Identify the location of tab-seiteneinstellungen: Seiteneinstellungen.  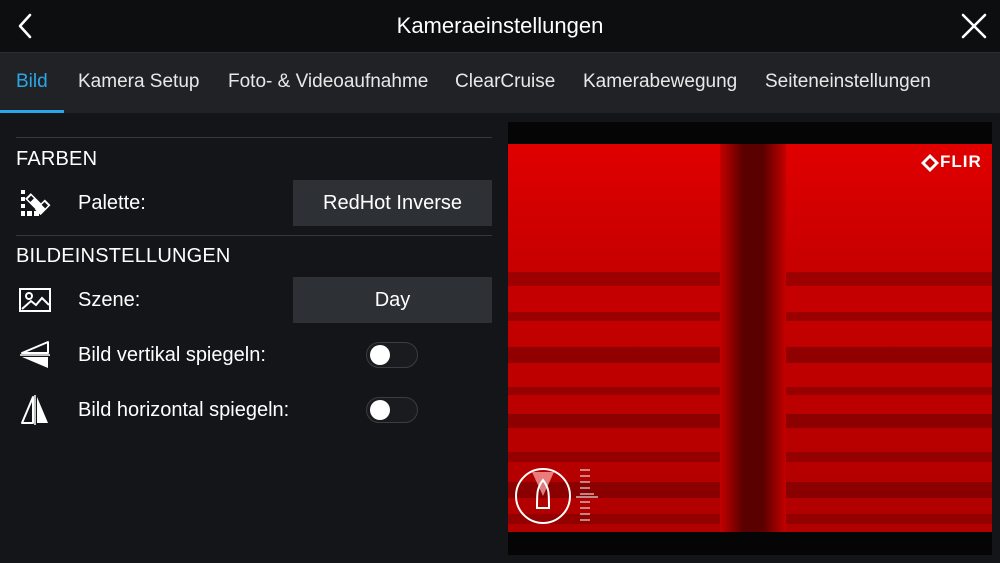
(848, 83).